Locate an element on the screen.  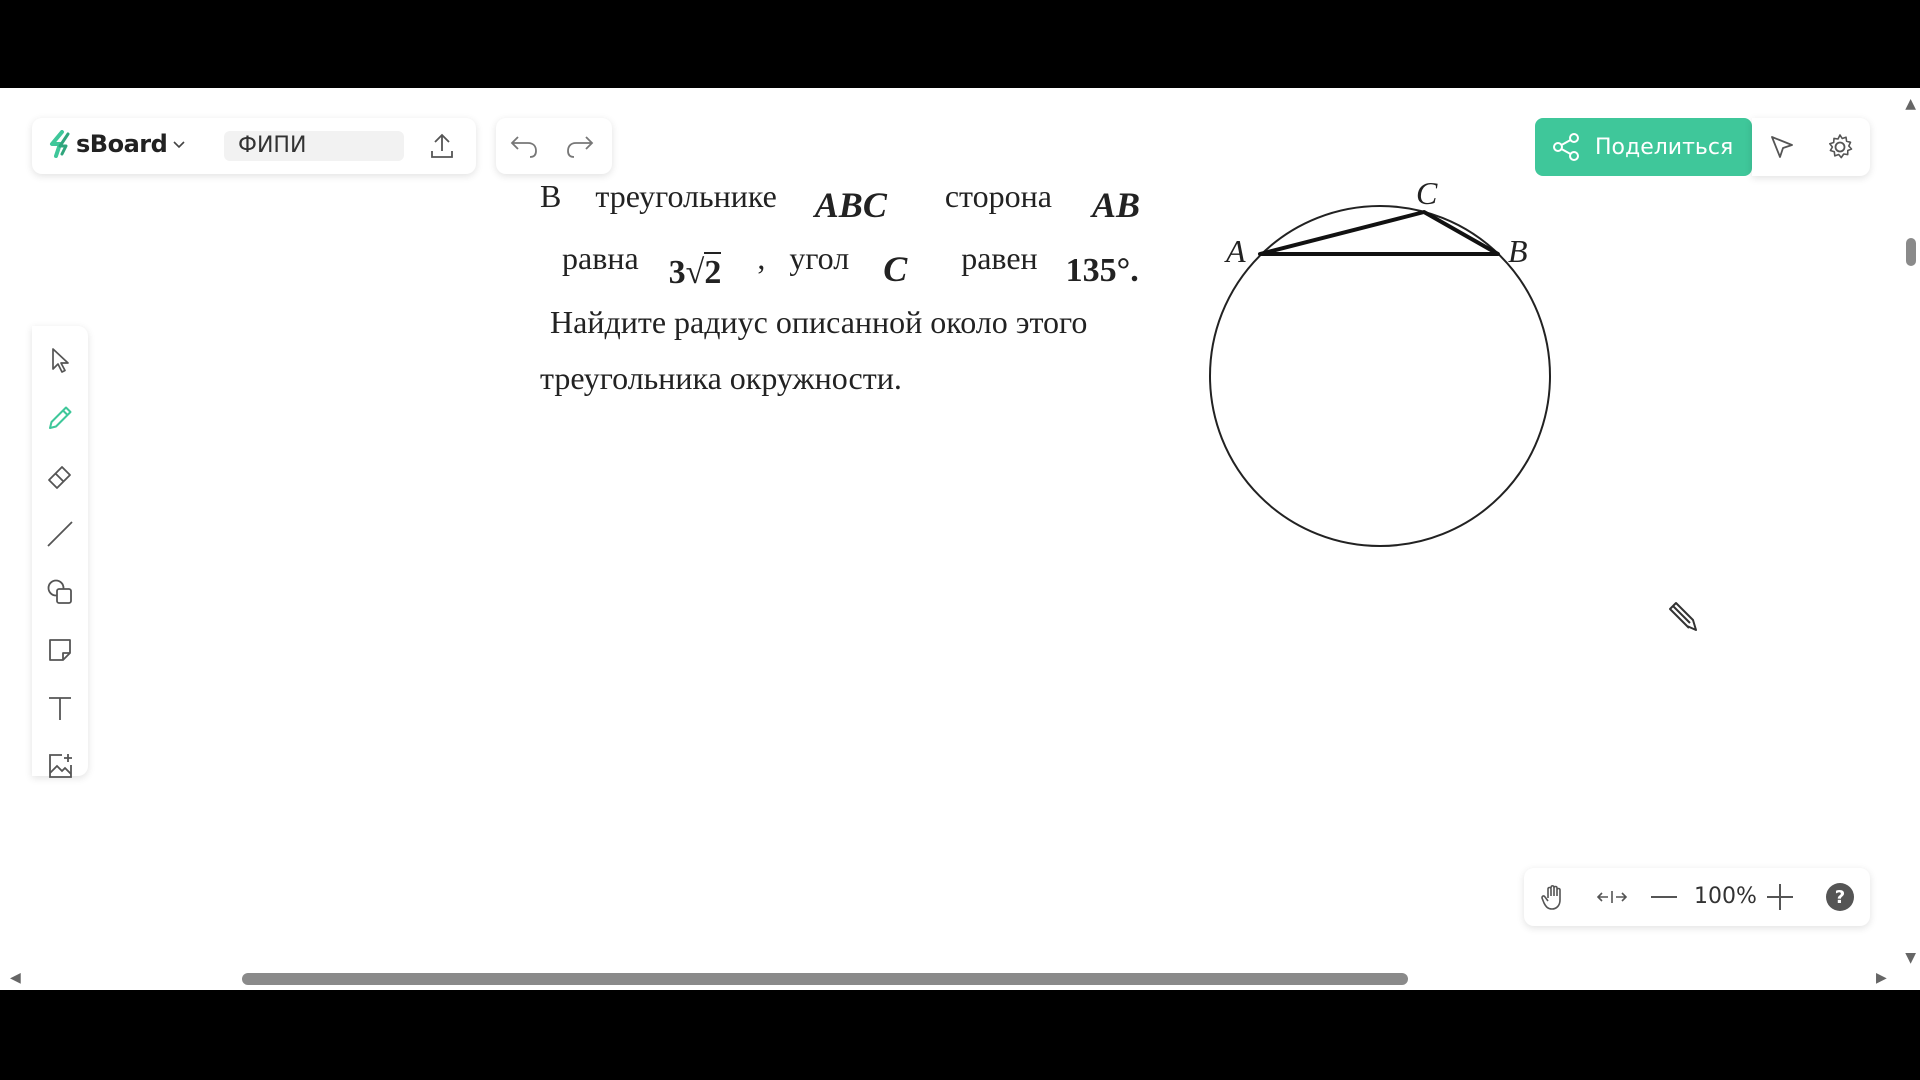
app-menu: sBoard is located at coordinates (117, 144).